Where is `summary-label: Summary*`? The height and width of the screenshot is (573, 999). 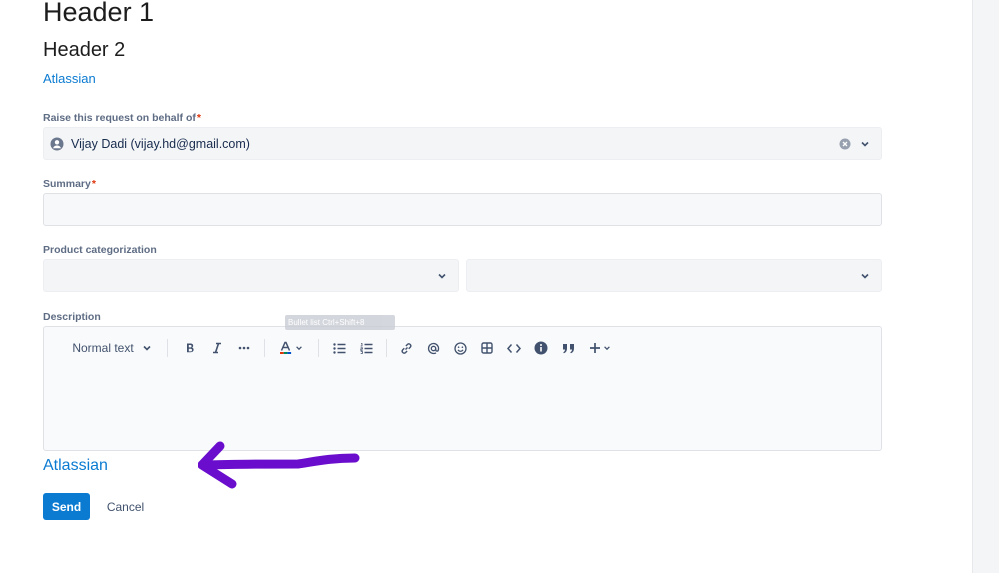 summary-label: Summary* is located at coordinates (69, 184).